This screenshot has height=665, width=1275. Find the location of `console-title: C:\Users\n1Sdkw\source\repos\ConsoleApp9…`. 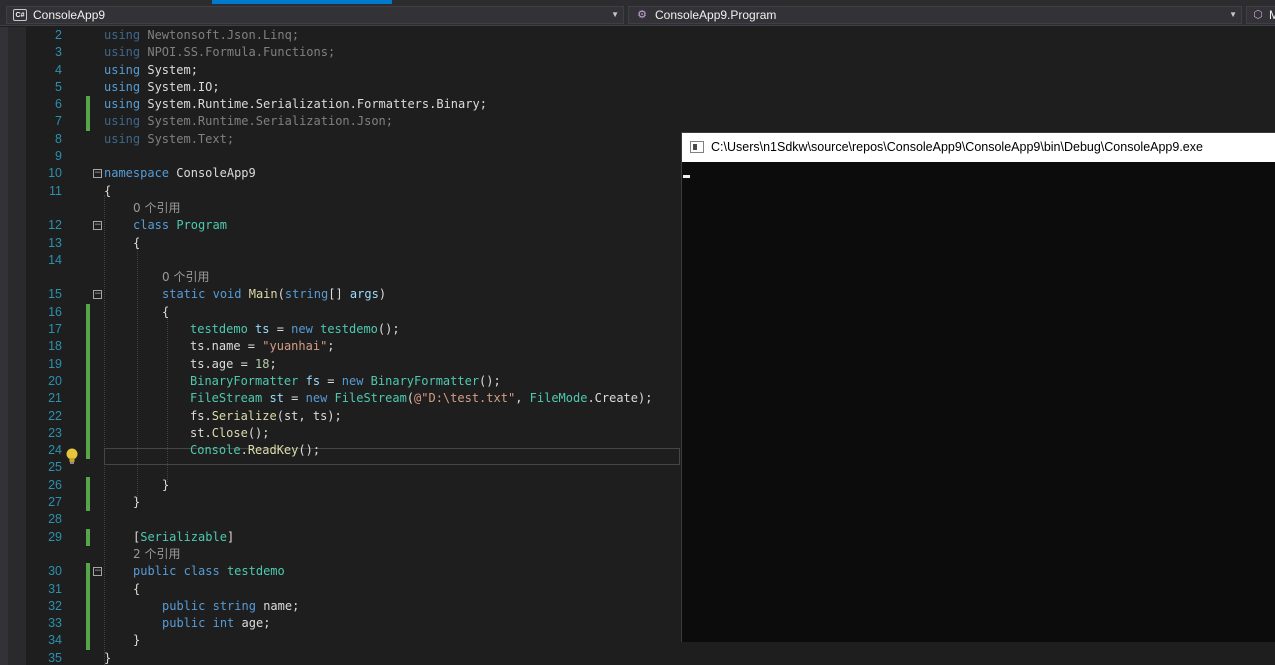

console-title: C:\Users\n1Sdkw\source\repos\ConsoleApp9… is located at coordinates (957, 147).